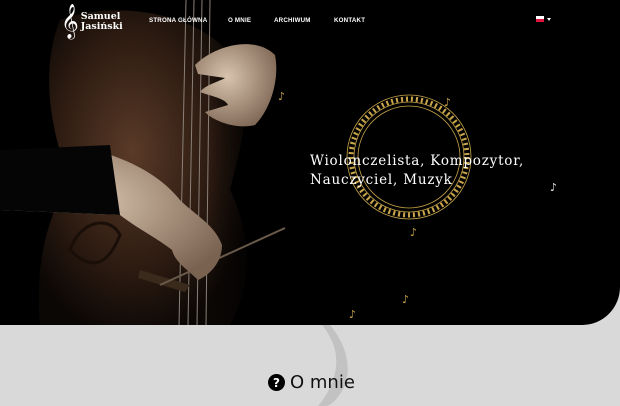  What do you see at coordinates (381, 180) in the screenshot?
I see `hero-headline-line2: Nauczyciel, Muzyk` at bounding box center [381, 180].